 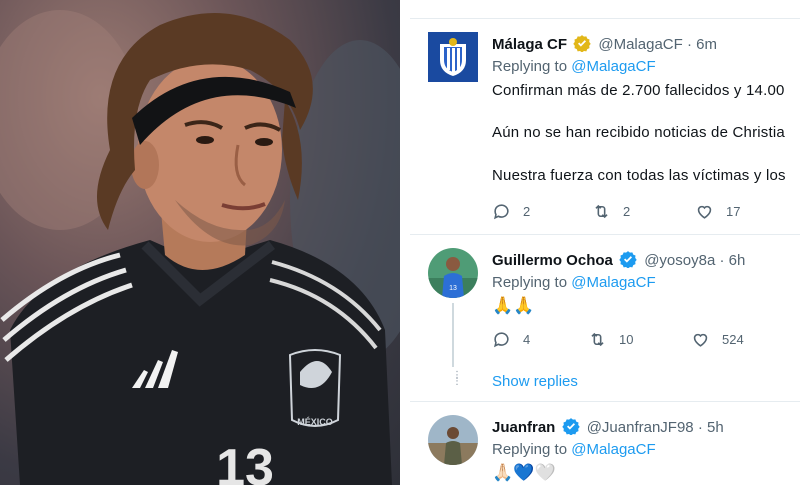 I want to click on handle: @JuanfranJF98, so click(x=640, y=427).